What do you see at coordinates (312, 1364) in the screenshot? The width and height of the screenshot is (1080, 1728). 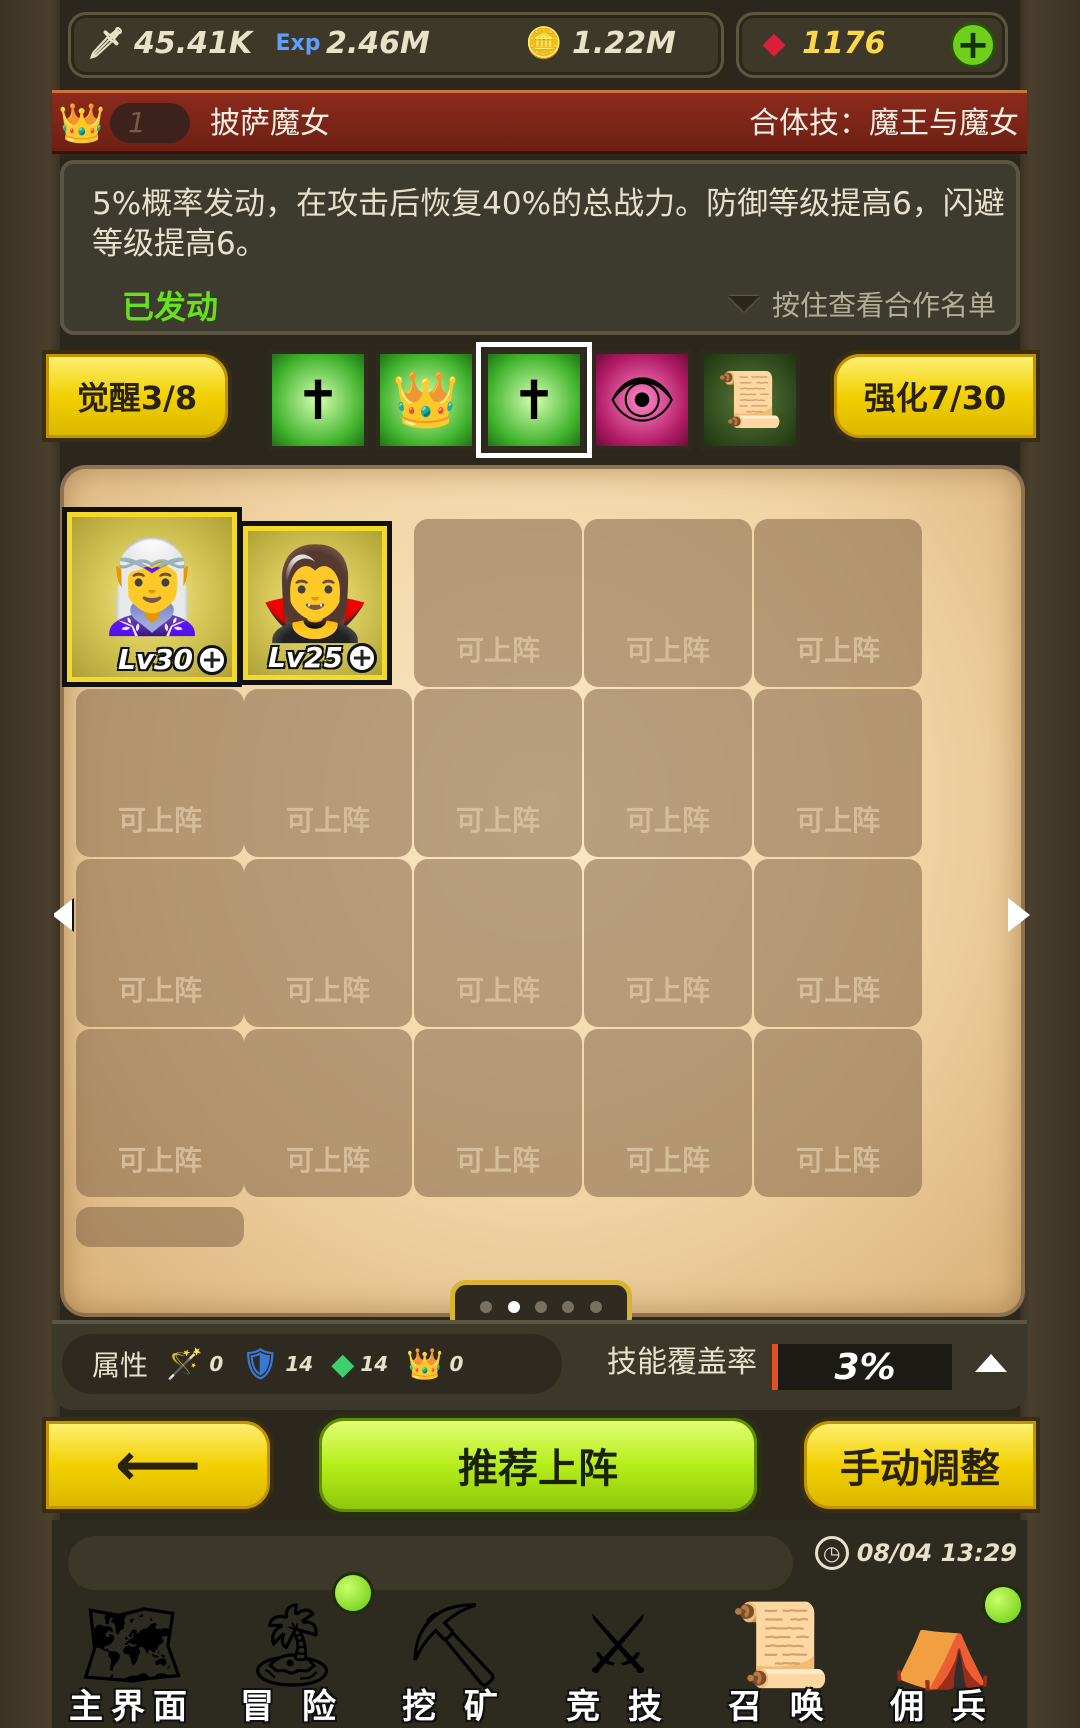 I see `attribute-summary: 属性 🪄 0 🛡 14 ◆ 14 👑 0` at bounding box center [312, 1364].